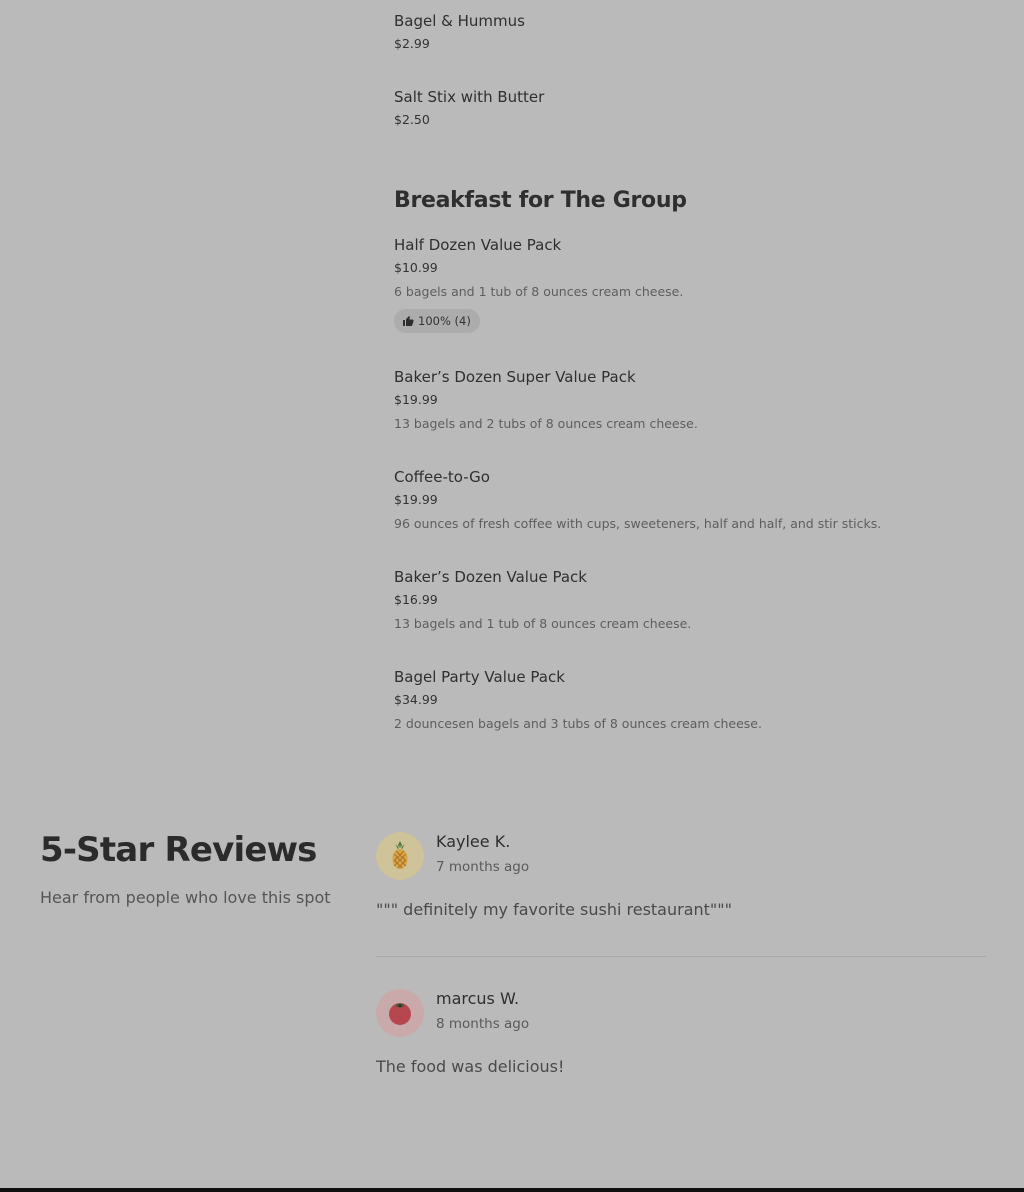 This screenshot has width=1024, height=1192. I want to click on rating-badge-text: 100% (4), so click(444, 321).